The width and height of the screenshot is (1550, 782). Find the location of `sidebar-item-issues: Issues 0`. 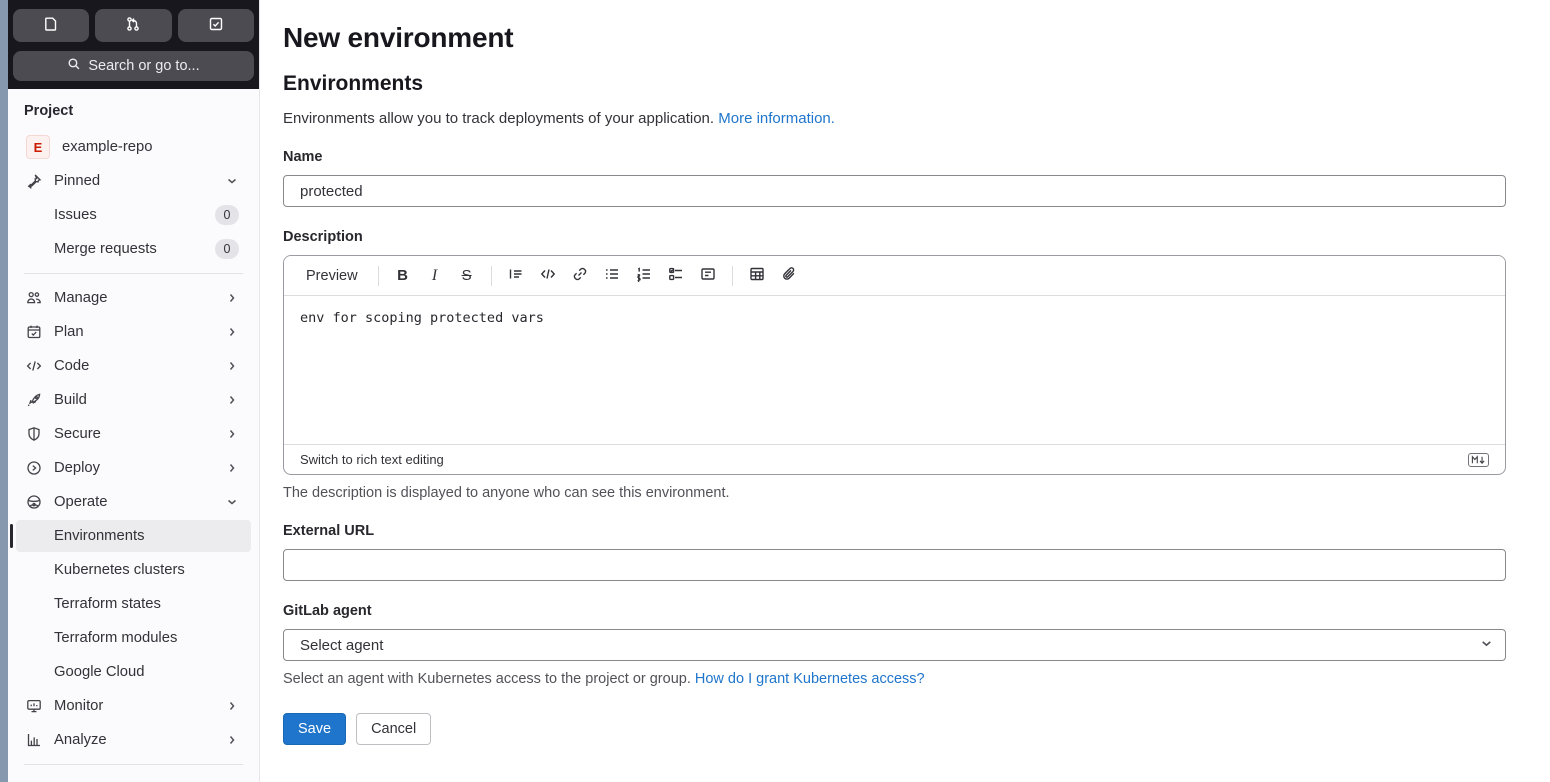

sidebar-item-issues: Issues 0 is located at coordinates (133, 215).